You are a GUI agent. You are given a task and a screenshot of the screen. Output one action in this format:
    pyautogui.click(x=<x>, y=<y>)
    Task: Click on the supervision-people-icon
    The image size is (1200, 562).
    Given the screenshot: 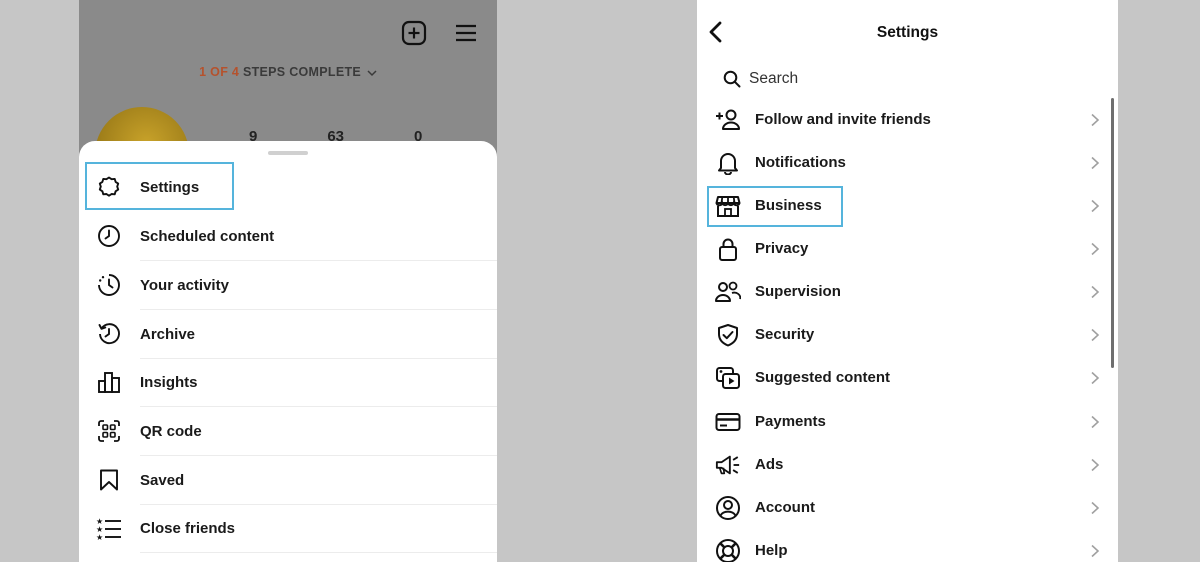 What is the action you would take?
    pyautogui.click(x=728, y=292)
    